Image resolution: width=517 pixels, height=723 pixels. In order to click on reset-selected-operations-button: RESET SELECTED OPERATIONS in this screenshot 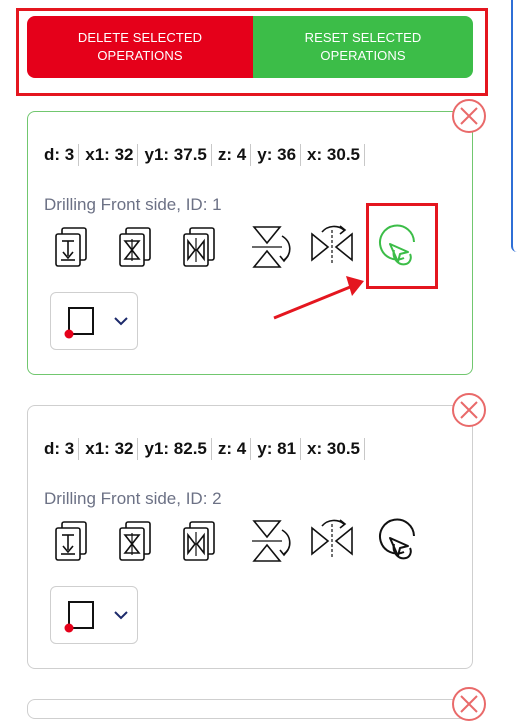, I will do `click(363, 47)`.